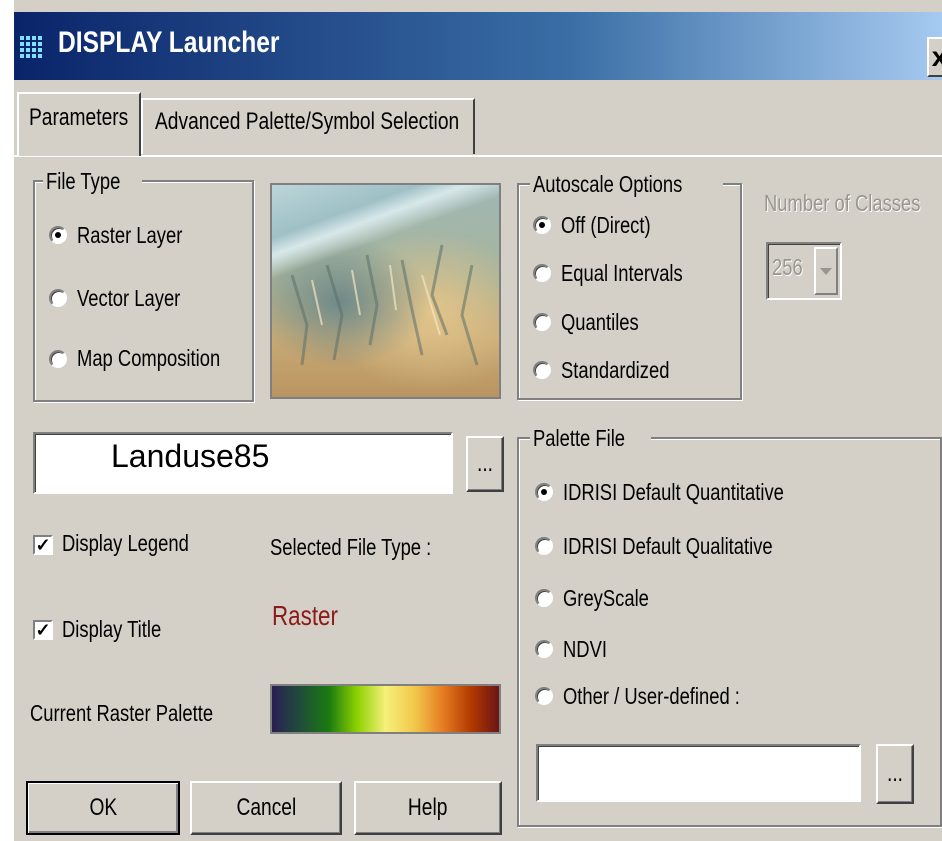 The image size is (942, 841). Describe the element at coordinates (305, 615) in the screenshot. I see `selected-file-type-value: Raster` at that location.